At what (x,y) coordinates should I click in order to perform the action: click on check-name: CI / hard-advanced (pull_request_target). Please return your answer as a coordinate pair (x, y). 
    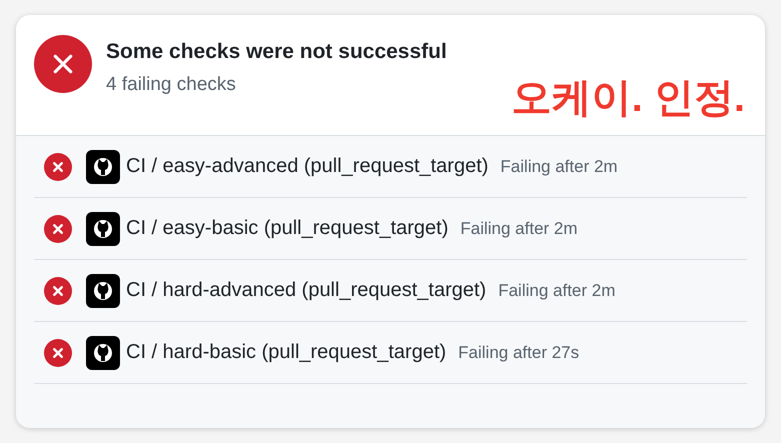
    Looking at the image, I should click on (306, 290).